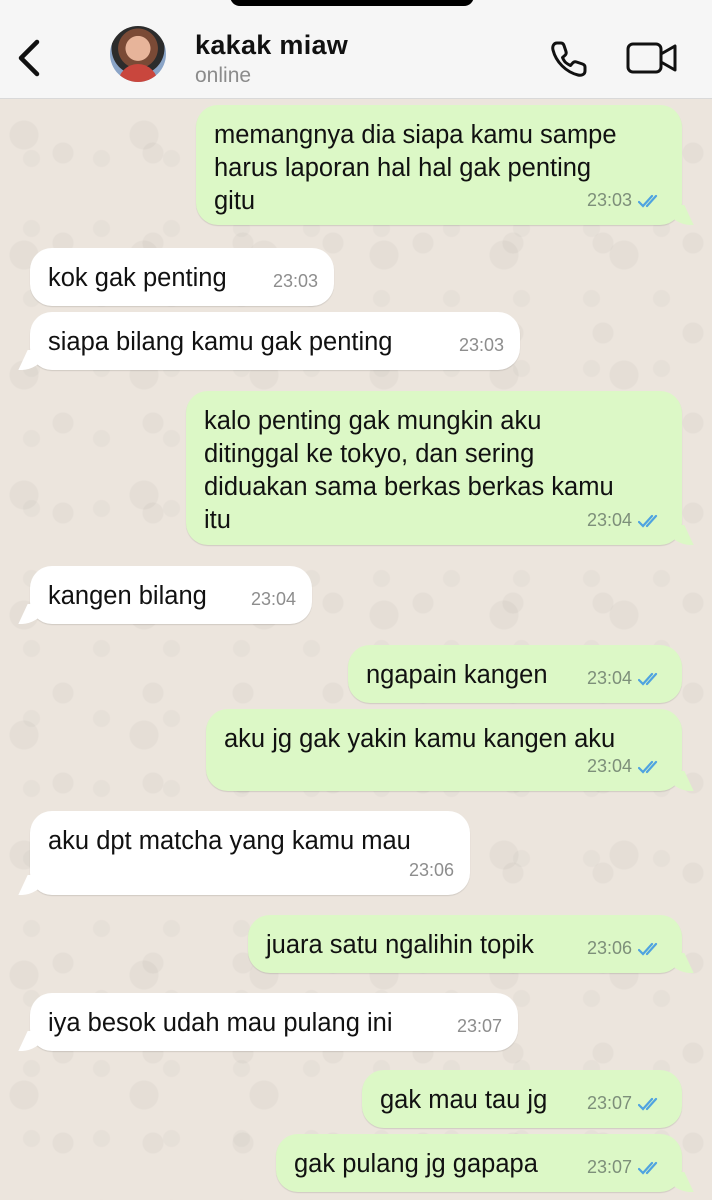 The image size is (712, 1200). What do you see at coordinates (465, 944) in the screenshot?
I see `message-outgoing: juara satu ngalihin topik 23:06` at bounding box center [465, 944].